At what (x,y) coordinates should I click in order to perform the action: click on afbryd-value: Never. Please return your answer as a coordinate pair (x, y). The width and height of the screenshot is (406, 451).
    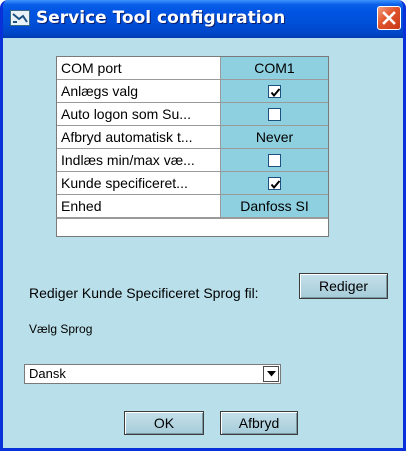
    Looking at the image, I should click on (274, 137).